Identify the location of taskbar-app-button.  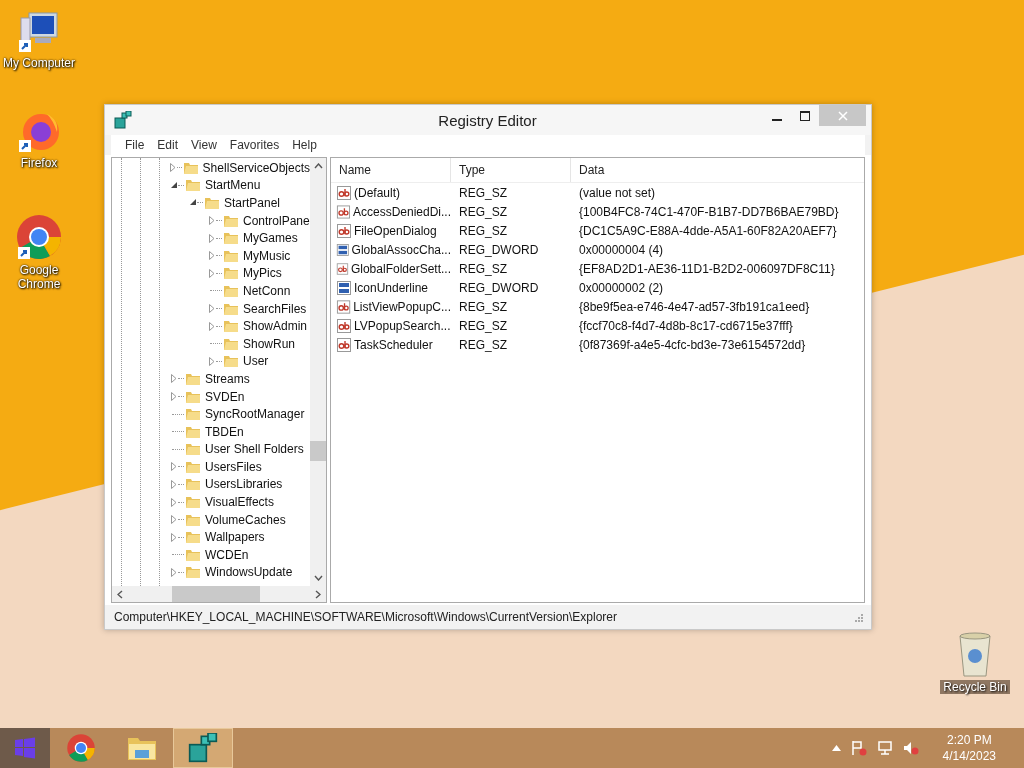
(203, 748).